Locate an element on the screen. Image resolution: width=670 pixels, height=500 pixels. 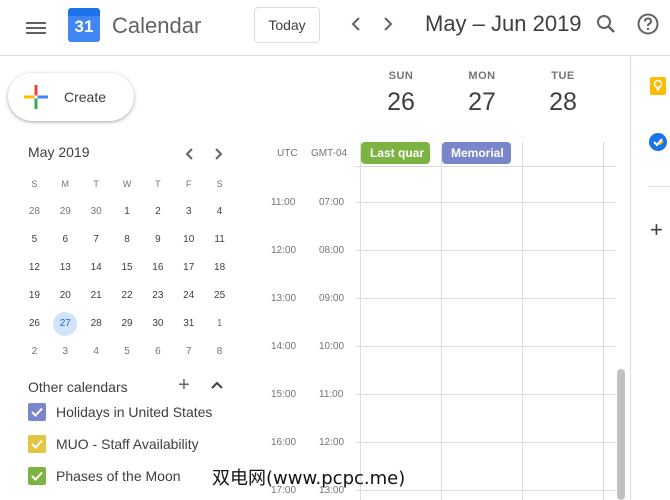
day-header-tue: TUE 28 is located at coordinates (563, 93).